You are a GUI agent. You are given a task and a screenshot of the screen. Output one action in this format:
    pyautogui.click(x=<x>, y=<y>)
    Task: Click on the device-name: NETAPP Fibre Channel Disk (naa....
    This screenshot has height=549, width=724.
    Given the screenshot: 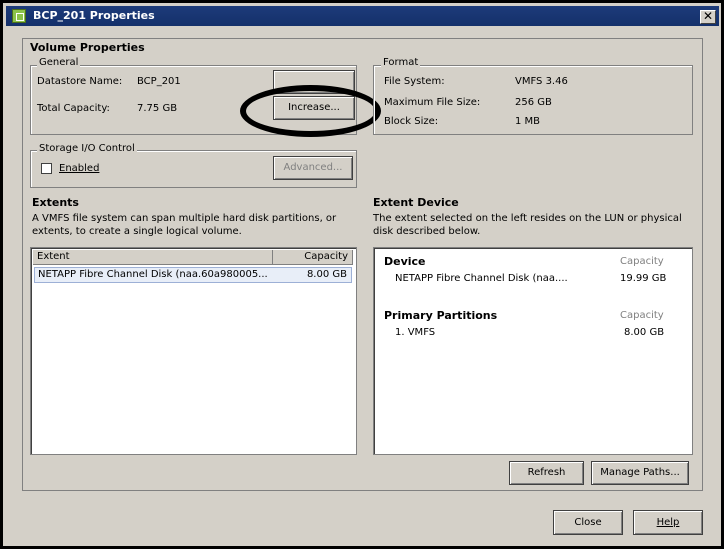 What is the action you would take?
    pyautogui.click(x=481, y=278)
    